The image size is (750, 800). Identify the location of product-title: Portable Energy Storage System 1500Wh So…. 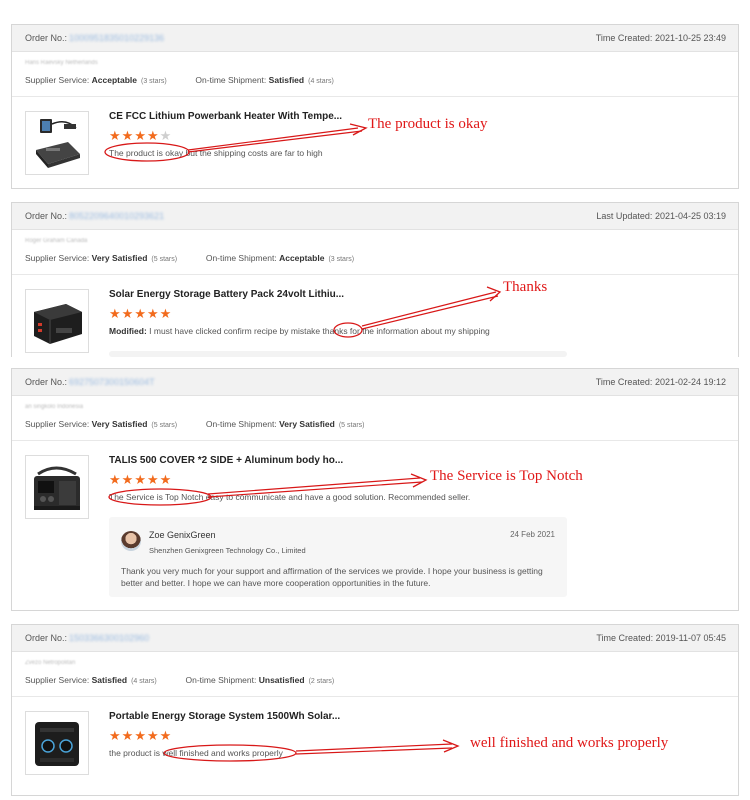
(224, 716).